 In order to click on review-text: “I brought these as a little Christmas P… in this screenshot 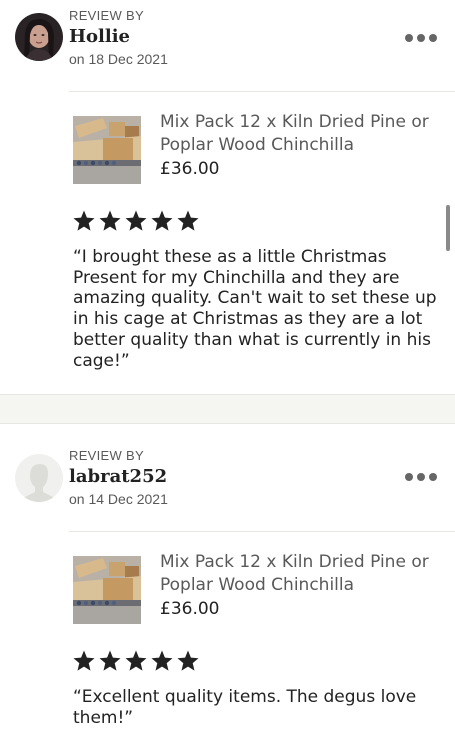, I will do `click(255, 309)`.